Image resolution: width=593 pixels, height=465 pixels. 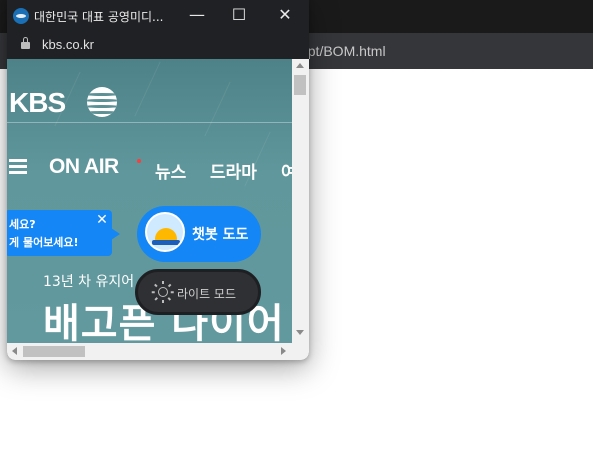 What do you see at coordinates (220, 235) in the screenshot?
I see `chatbot-label: 챗봇 도도` at bounding box center [220, 235].